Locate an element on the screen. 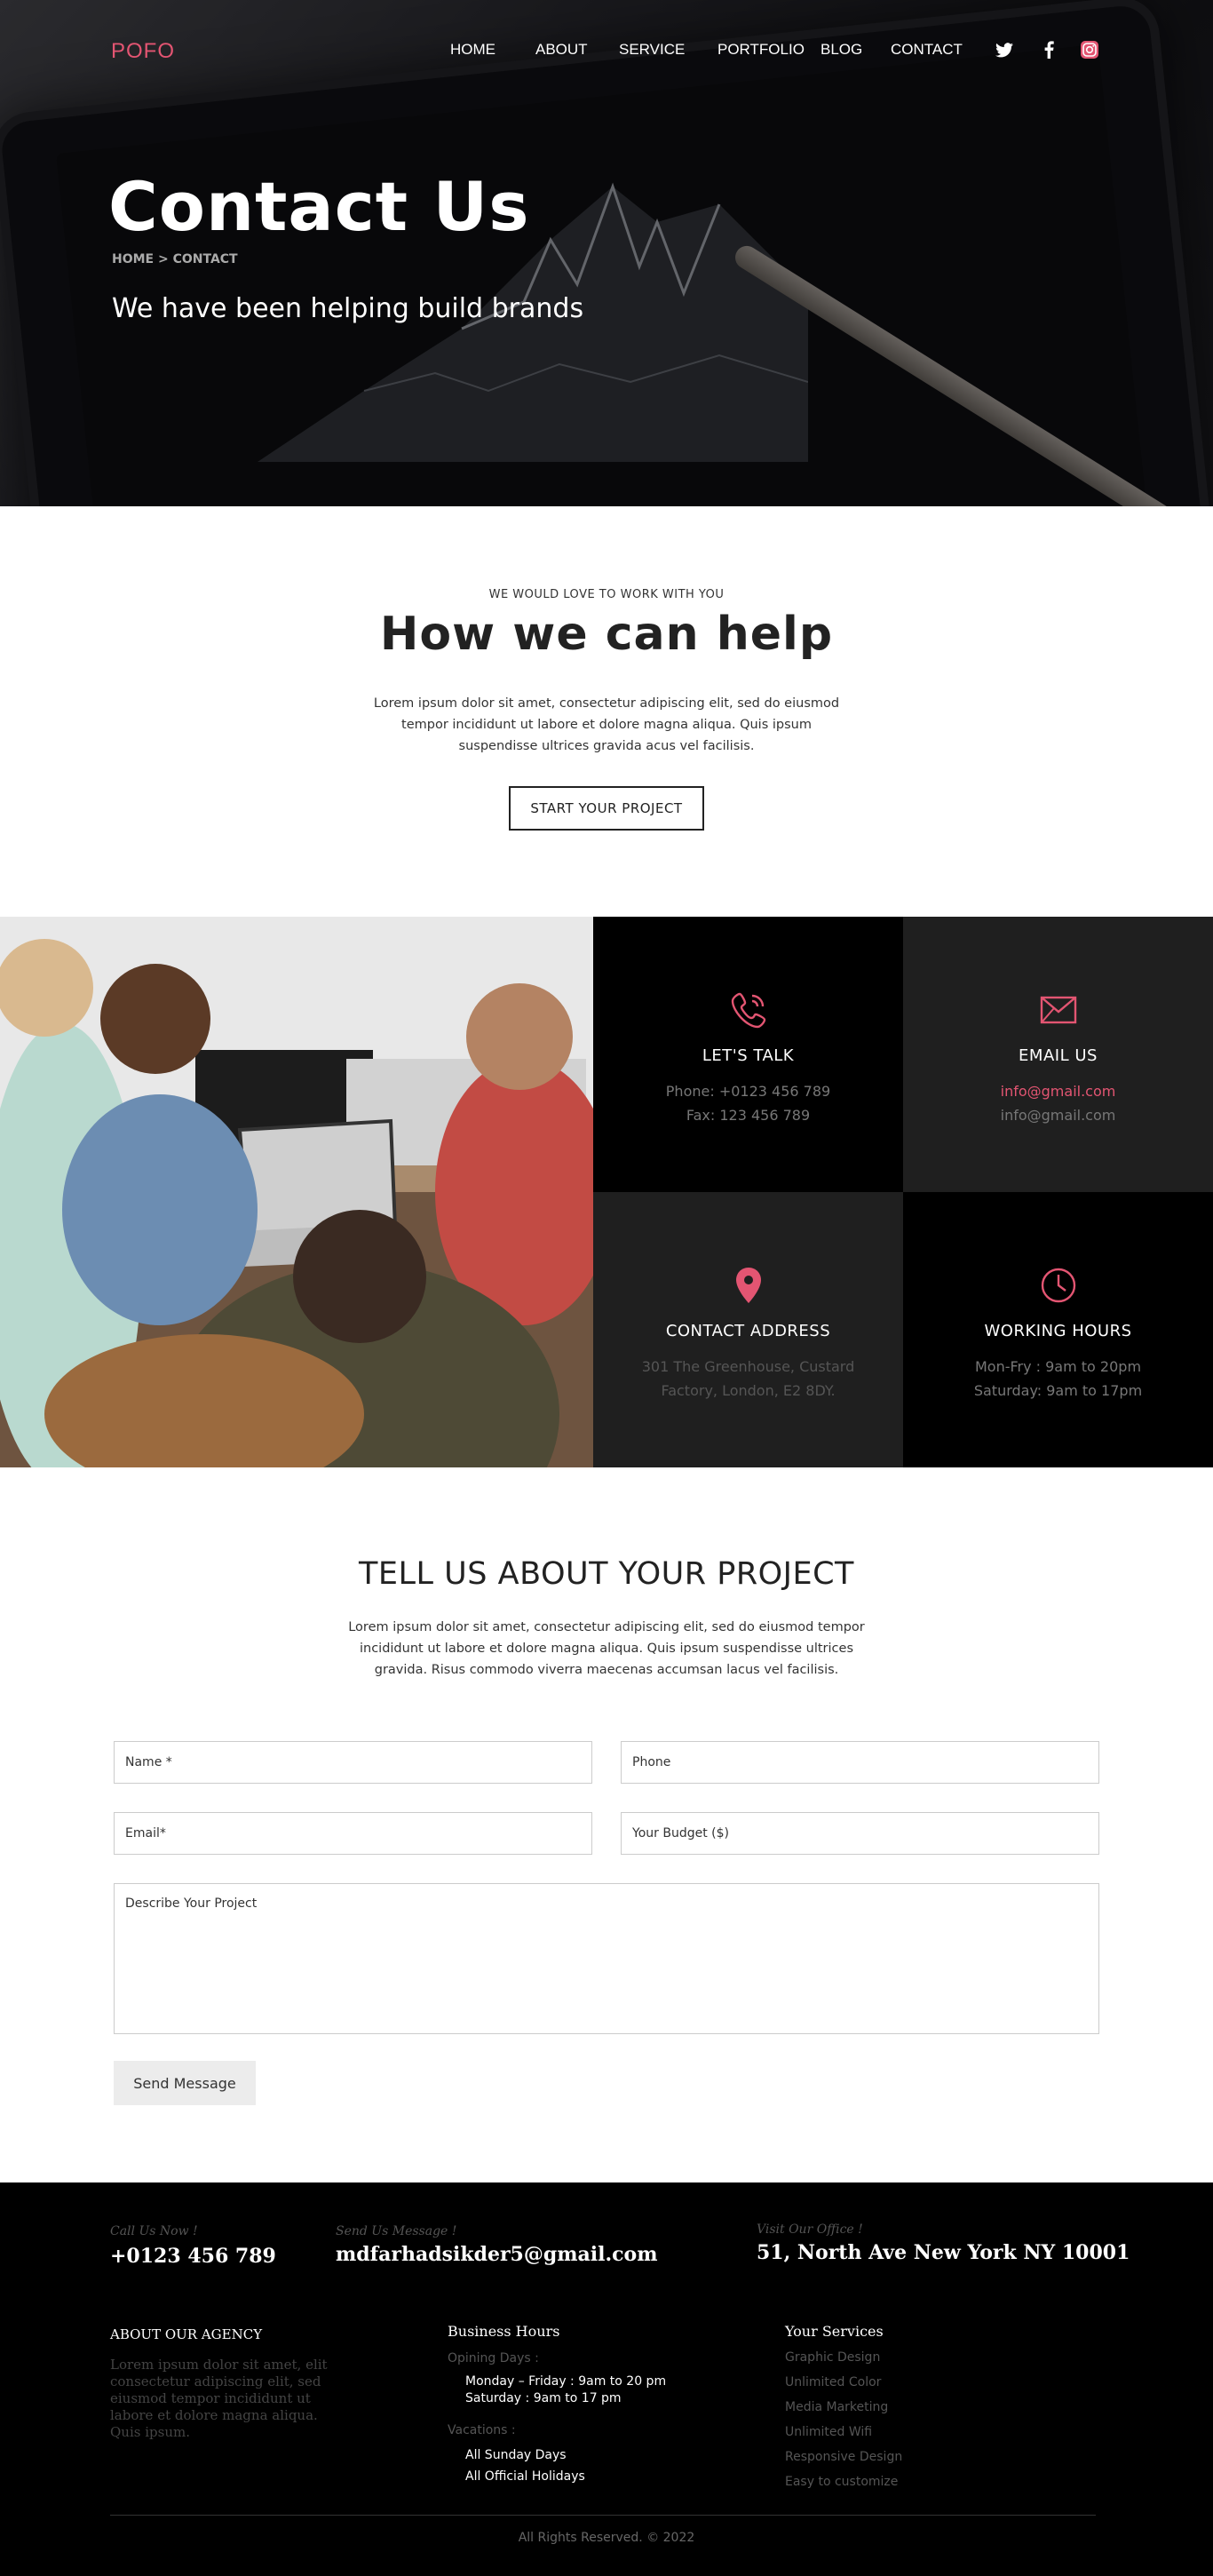 Image resolution: width=1213 pixels, height=2576 pixels. hours-title: Business Hours is located at coordinates (504, 2331).